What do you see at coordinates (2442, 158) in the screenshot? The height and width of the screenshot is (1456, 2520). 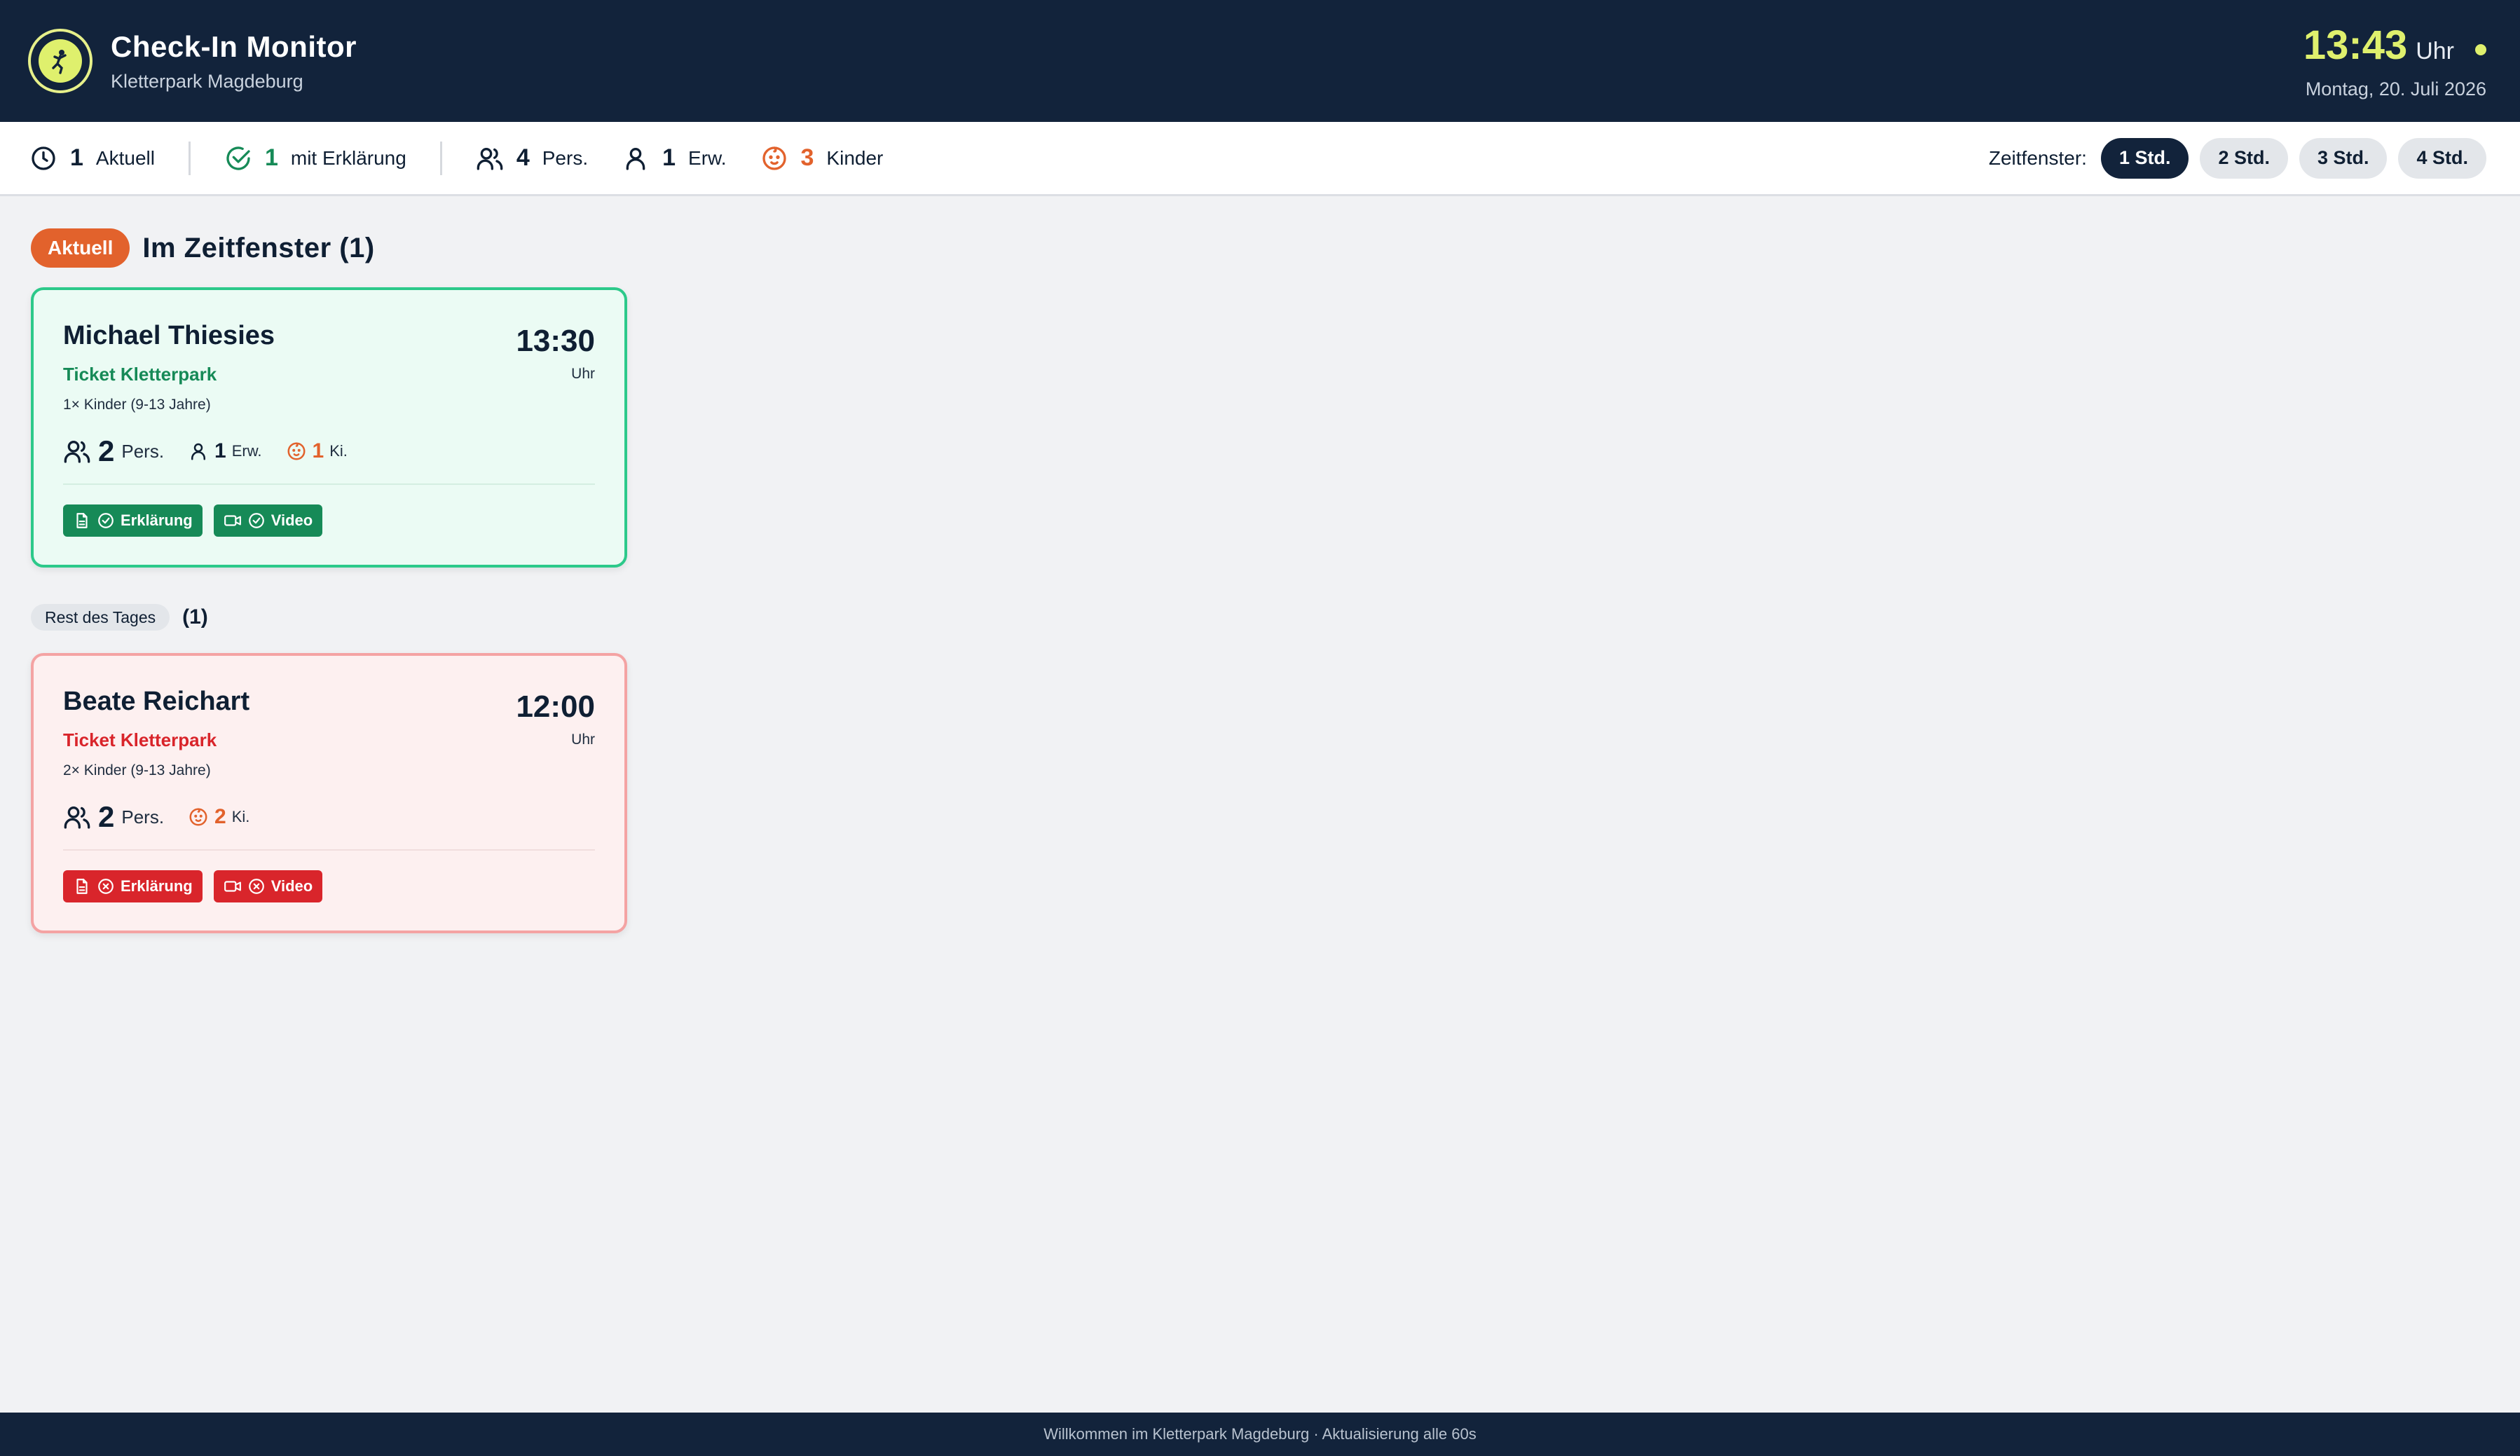 I see `zeitfenster-4h-button: 4 Std.` at bounding box center [2442, 158].